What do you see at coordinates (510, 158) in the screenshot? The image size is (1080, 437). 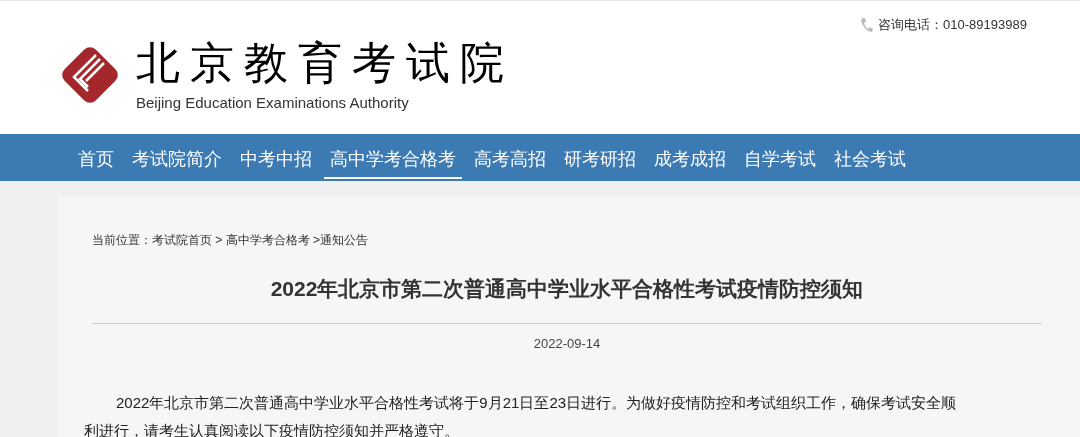 I see `nav-tab: 高考高招` at bounding box center [510, 158].